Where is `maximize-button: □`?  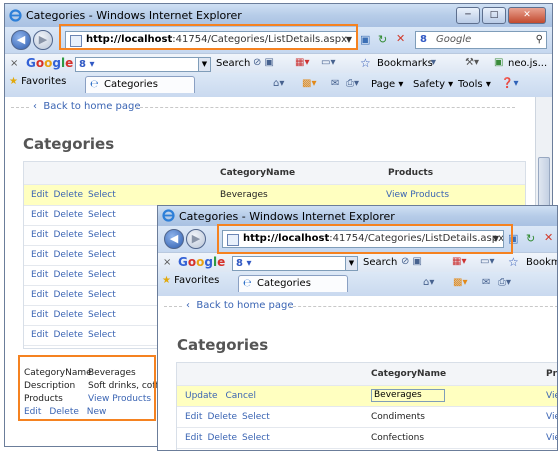
maximize-button: □ is located at coordinates (494, 15).